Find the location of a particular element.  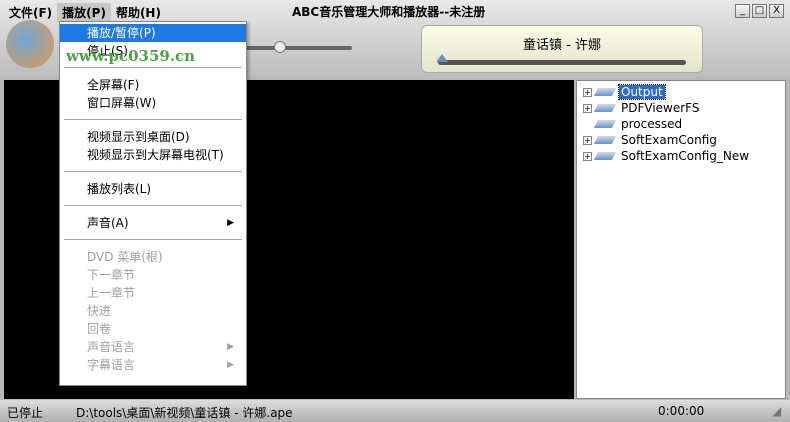

close-button: X is located at coordinates (776, 11).